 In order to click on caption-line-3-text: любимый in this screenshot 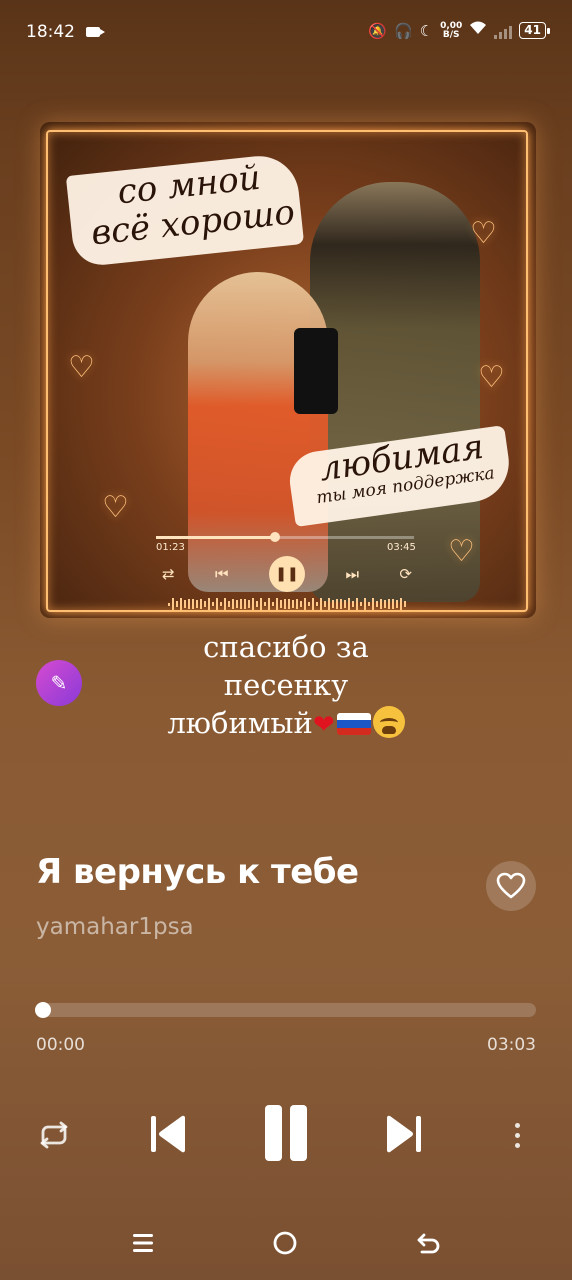, I will do `click(240, 723)`.